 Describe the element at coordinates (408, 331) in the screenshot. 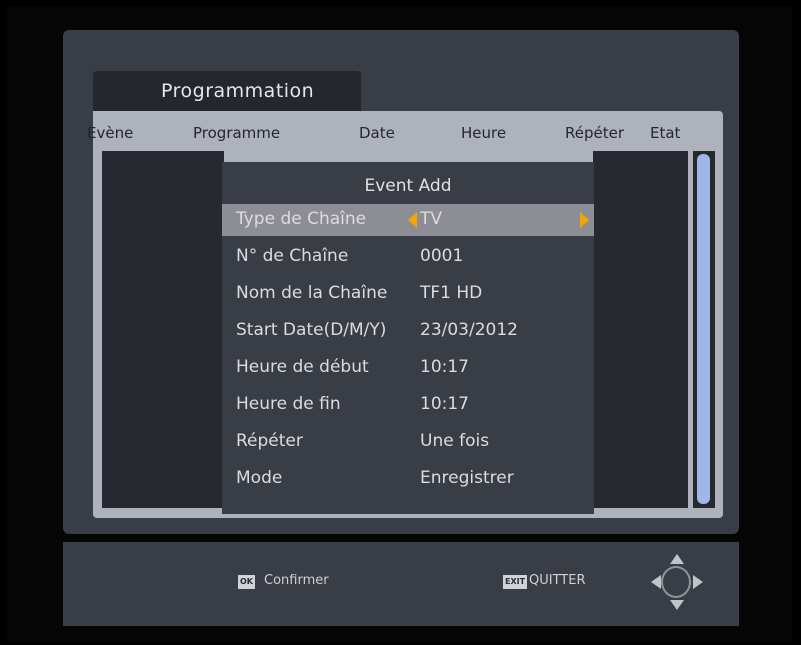

I see `field-start-date: Start Date(D/M/Y) 23/03/2012` at that location.